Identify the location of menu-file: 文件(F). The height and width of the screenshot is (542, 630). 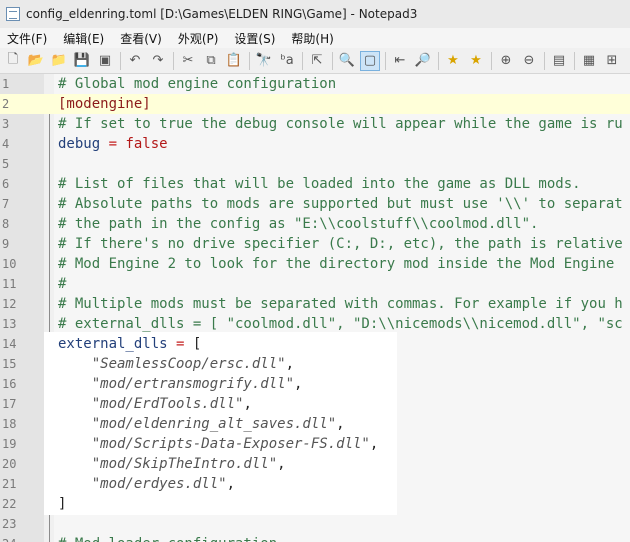
(27, 38).